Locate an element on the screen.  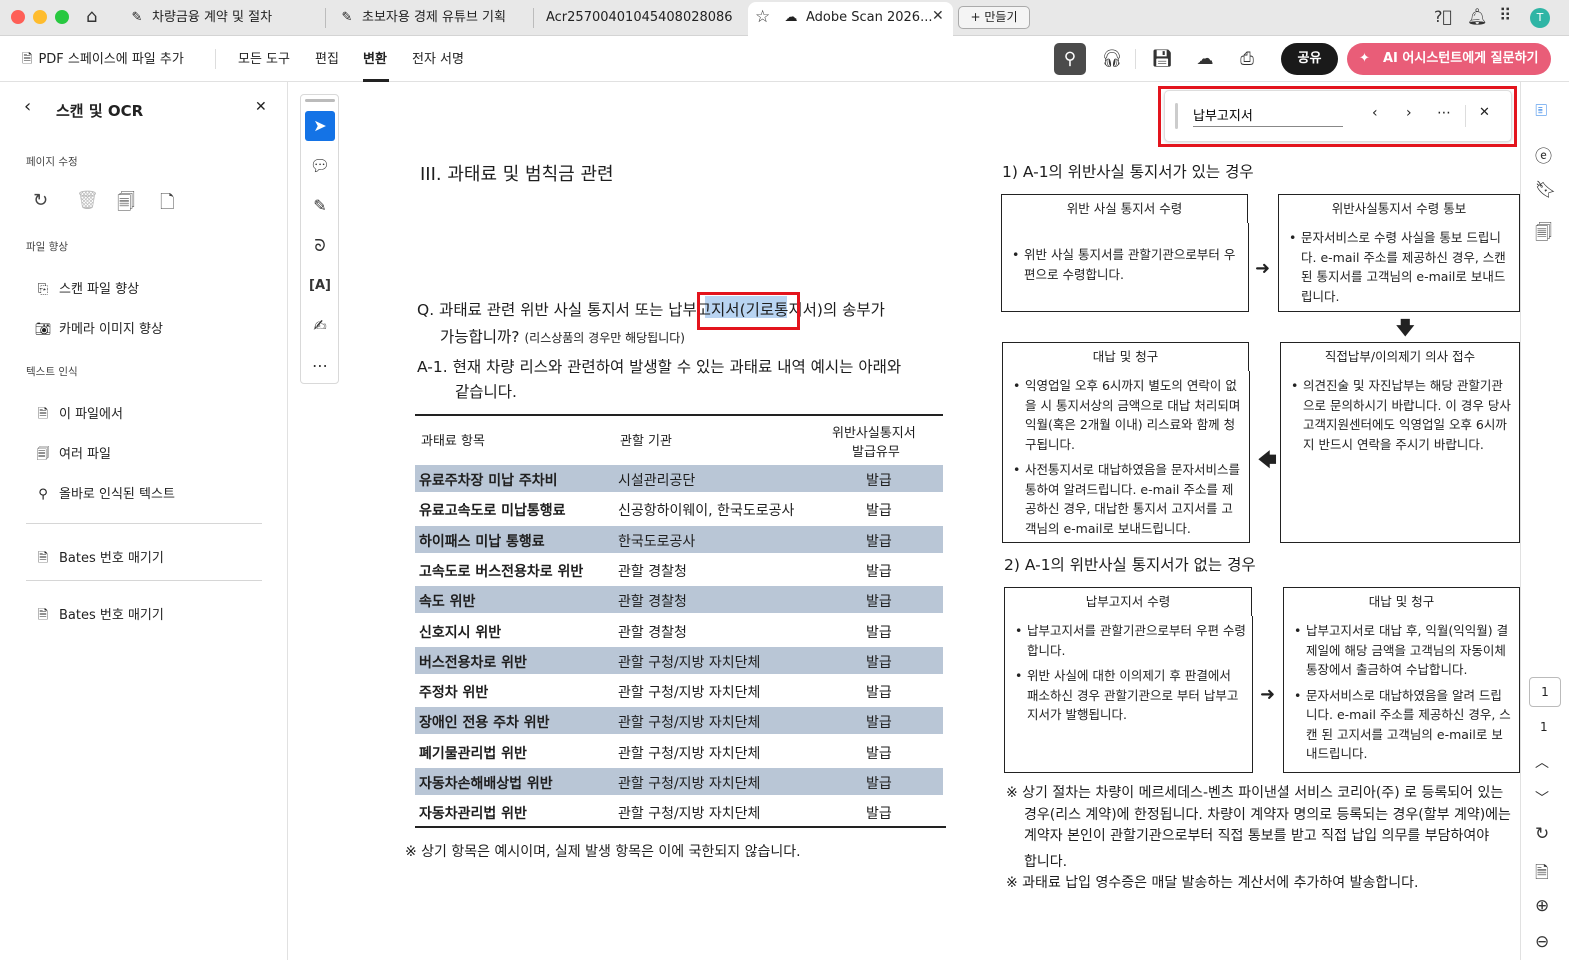
search-icon: ⚲ is located at coordinates (1070, 59).